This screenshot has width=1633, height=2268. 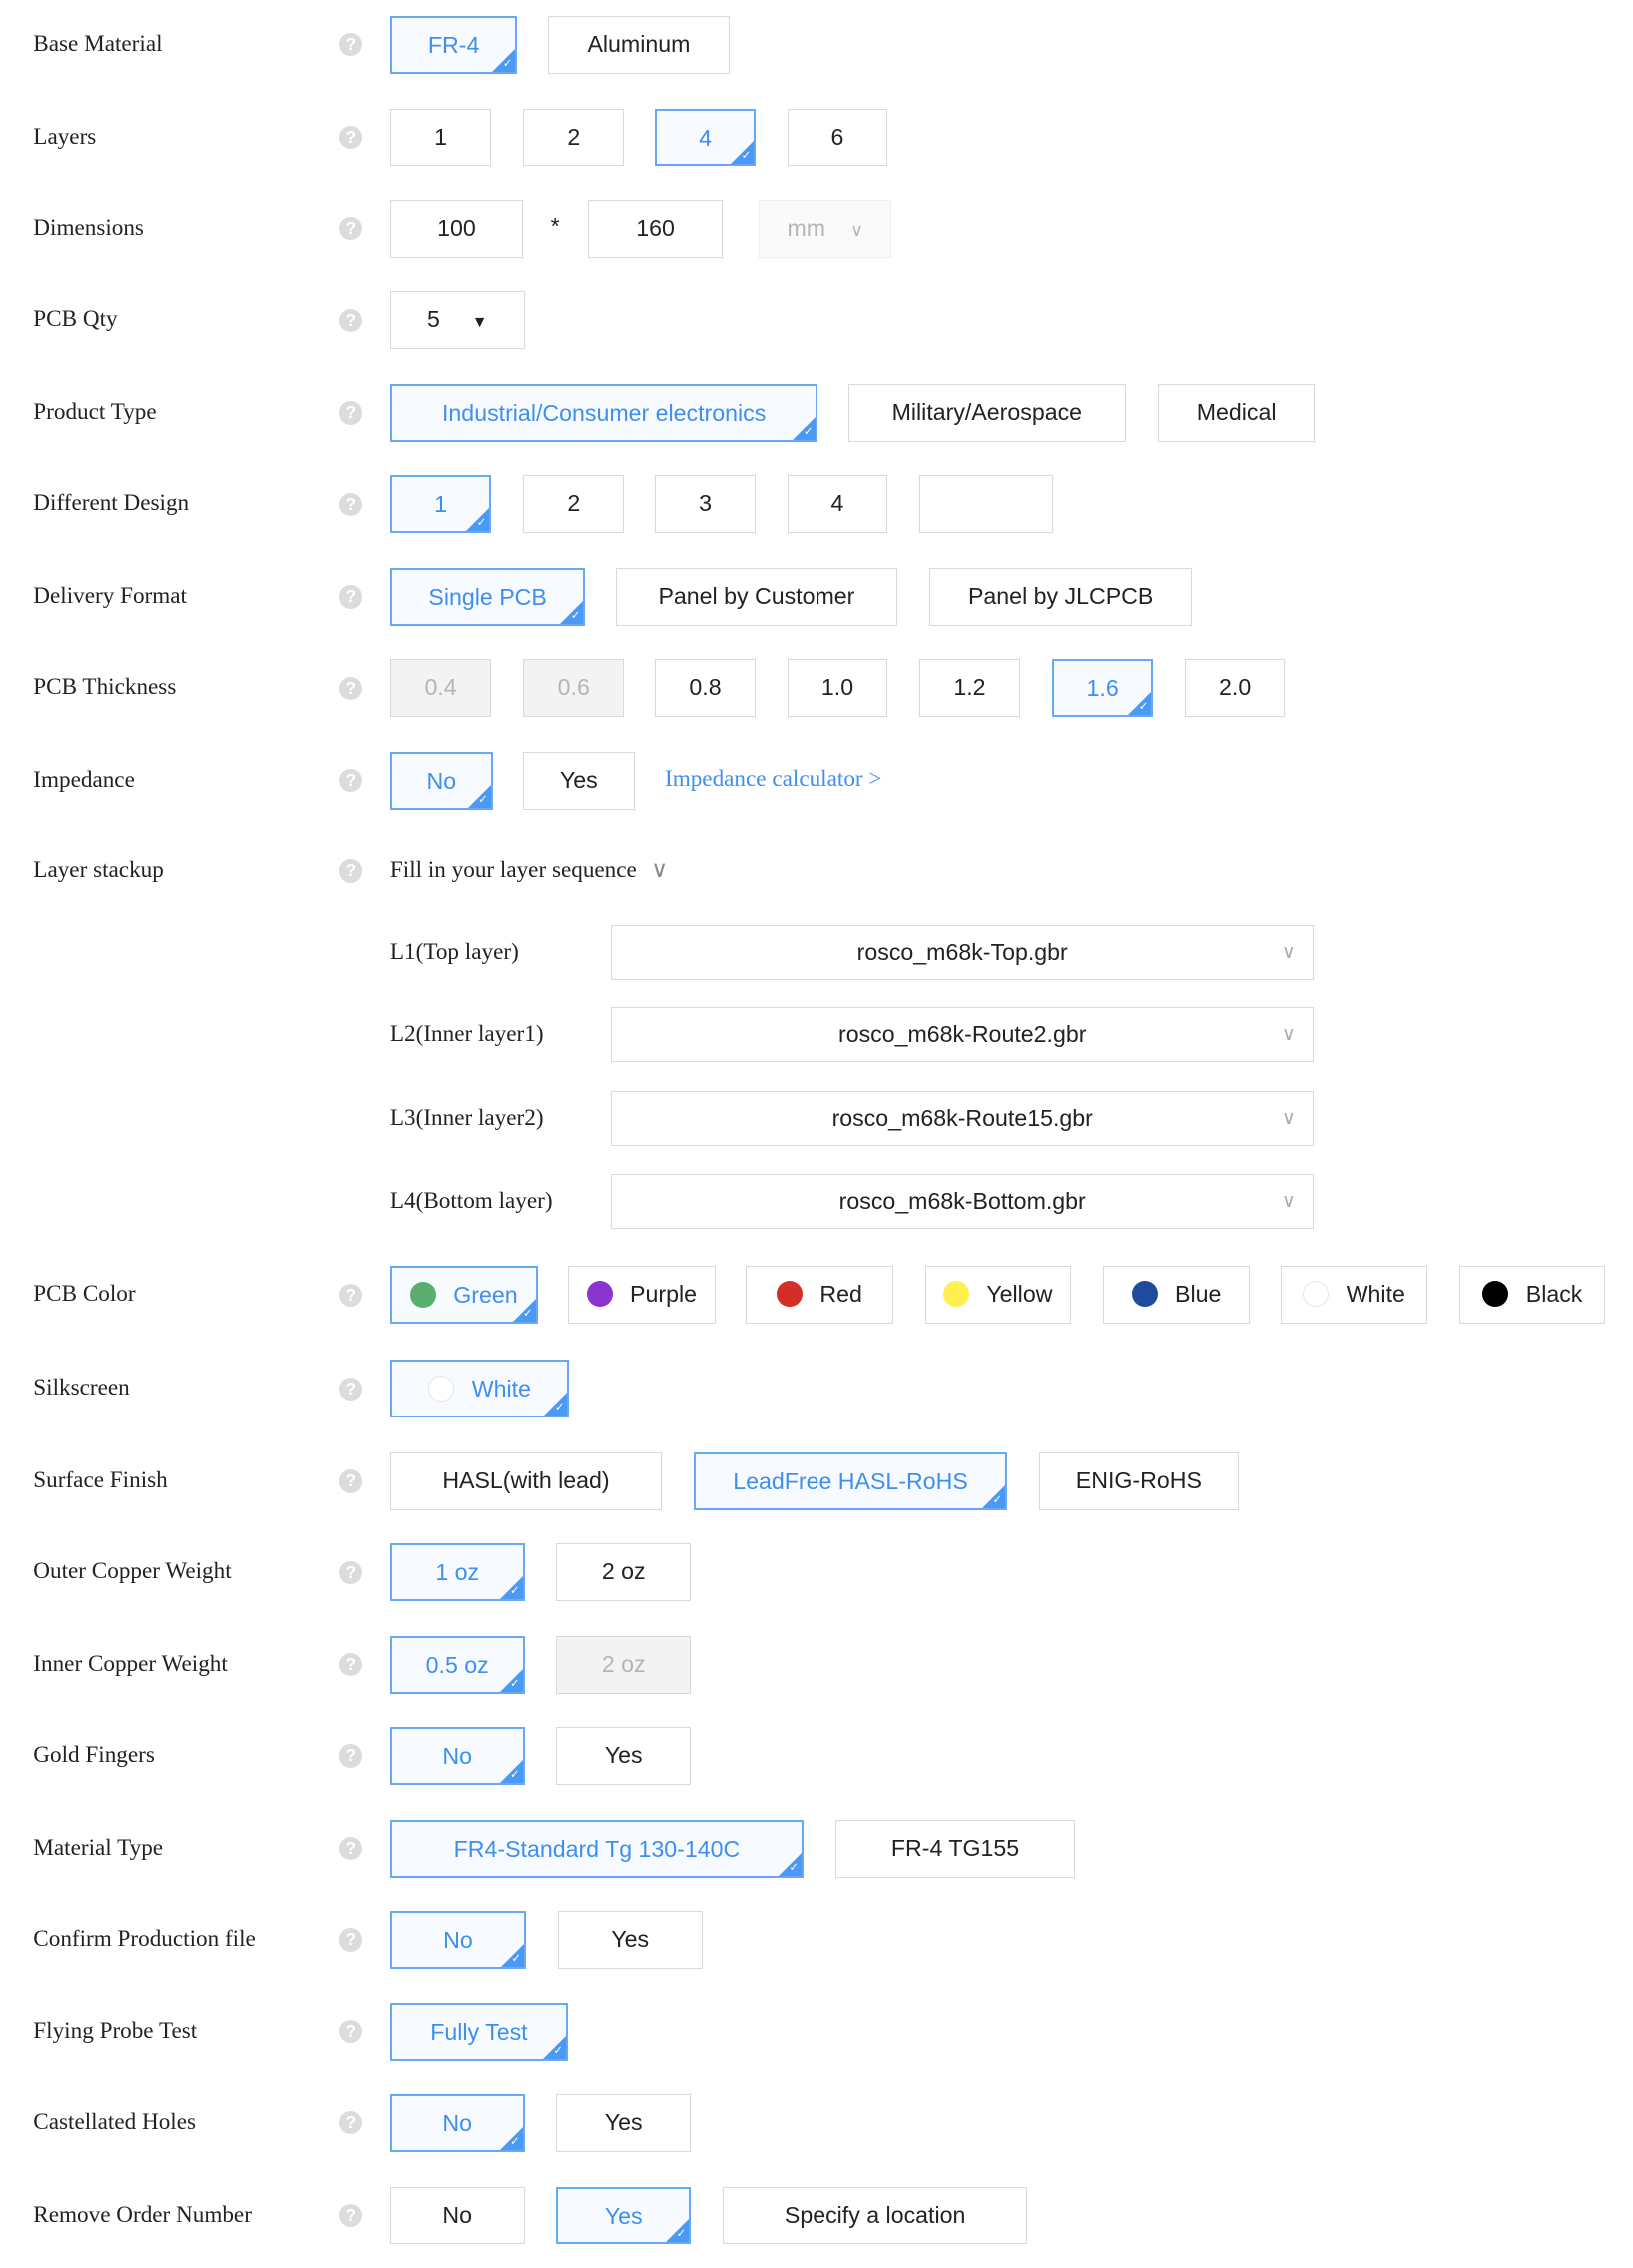 I want to click on option-pcb-color-white: White, so click(x=1354, y=1295).